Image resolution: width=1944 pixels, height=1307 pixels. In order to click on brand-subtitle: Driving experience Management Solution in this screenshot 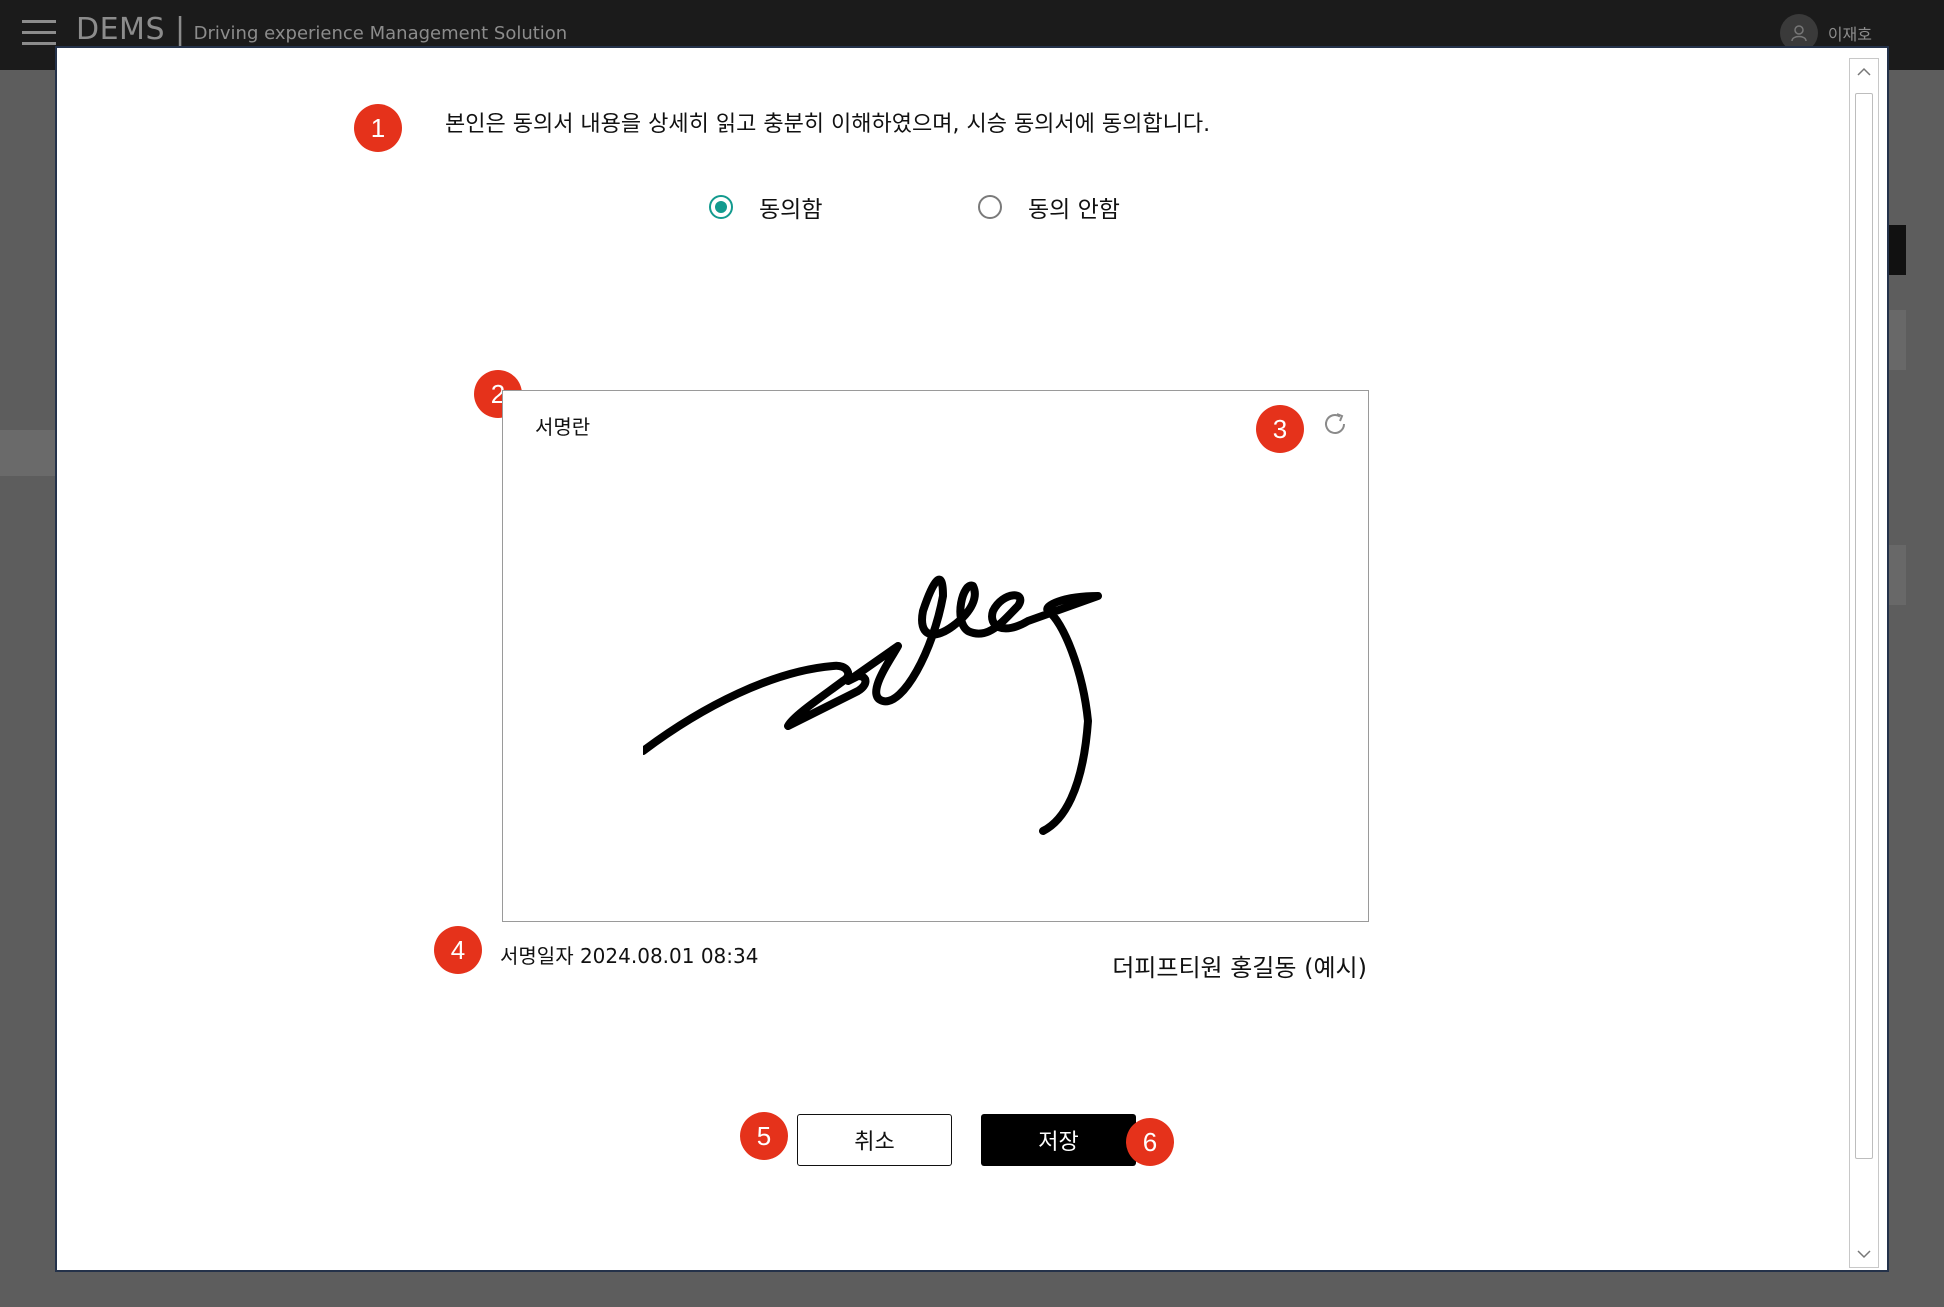, I will do `click(380, 33)`.